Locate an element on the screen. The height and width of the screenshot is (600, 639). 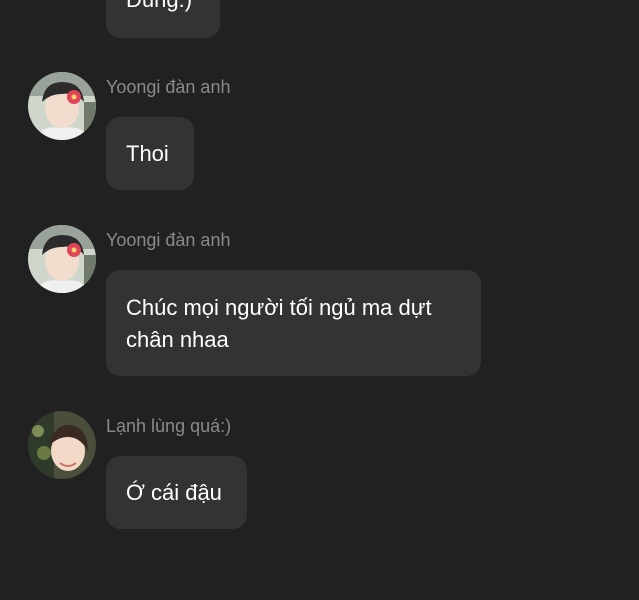
message-text: Thoi is located at coordinates (147, 153).